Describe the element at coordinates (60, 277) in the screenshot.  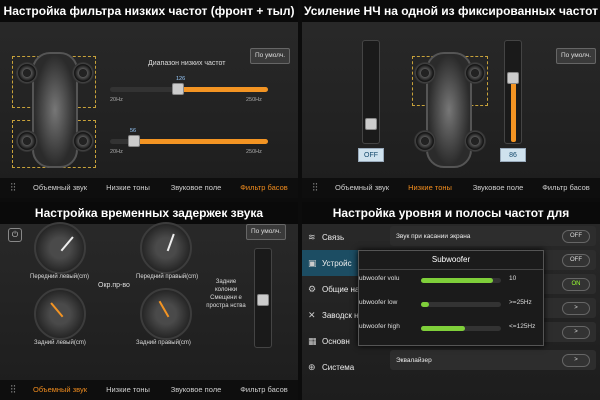
I see `dial-label: Передний левый(cm)` at that location.